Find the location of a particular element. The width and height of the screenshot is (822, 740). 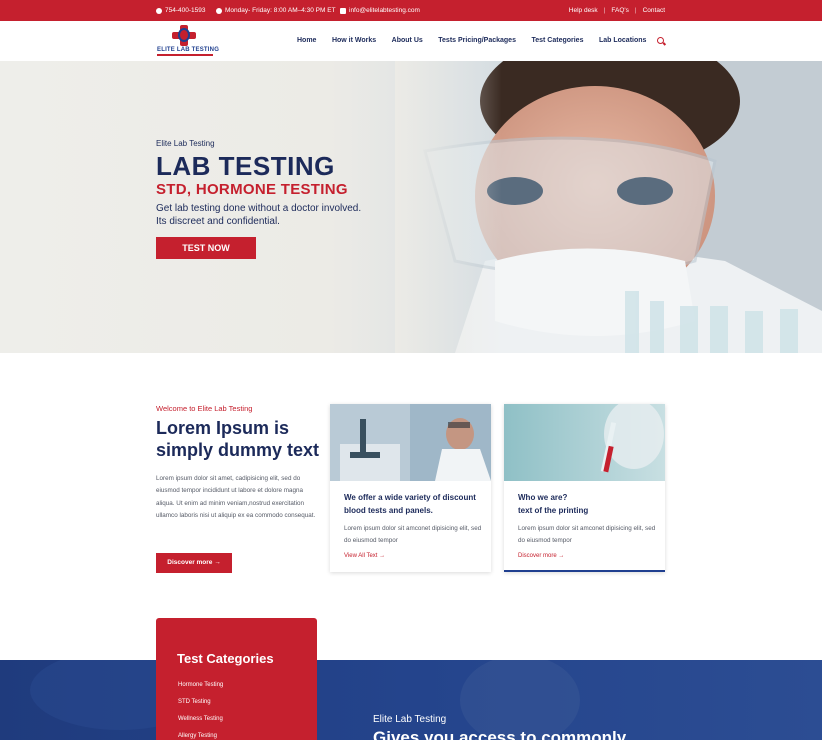

lab-microscope-image is located at coordinates (410, 442).